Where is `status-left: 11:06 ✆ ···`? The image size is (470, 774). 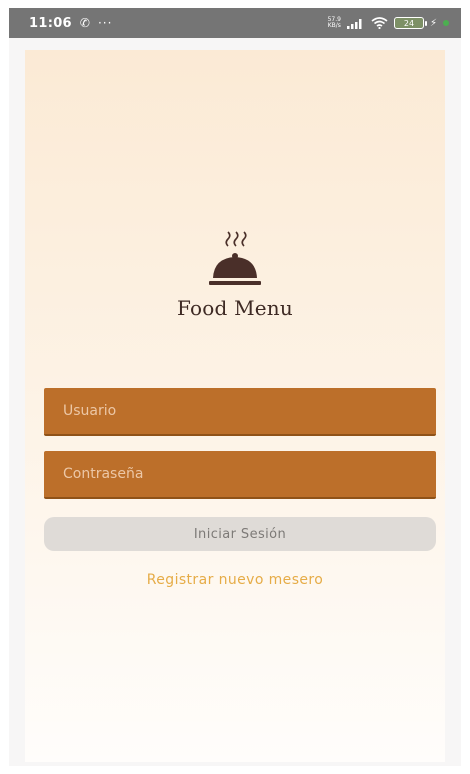 status-left: 11:06 ✆ ··· is located at coordinates (70, 23).